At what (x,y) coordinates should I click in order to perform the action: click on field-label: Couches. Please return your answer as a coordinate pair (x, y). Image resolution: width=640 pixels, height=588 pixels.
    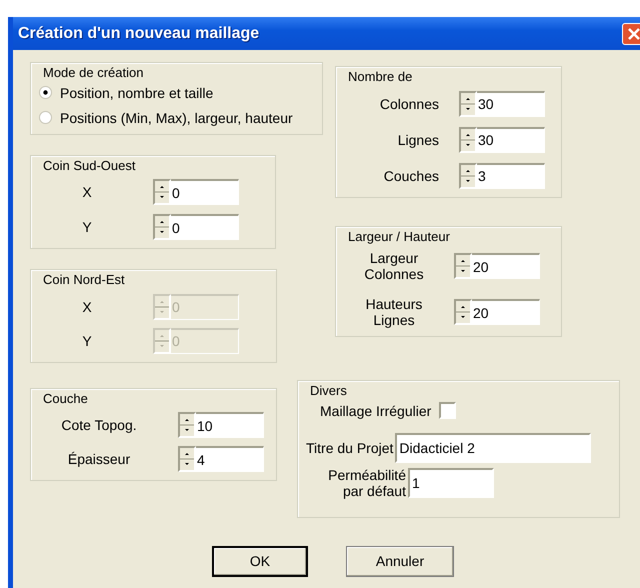
    Looking at the image, I should click on (410, 176).